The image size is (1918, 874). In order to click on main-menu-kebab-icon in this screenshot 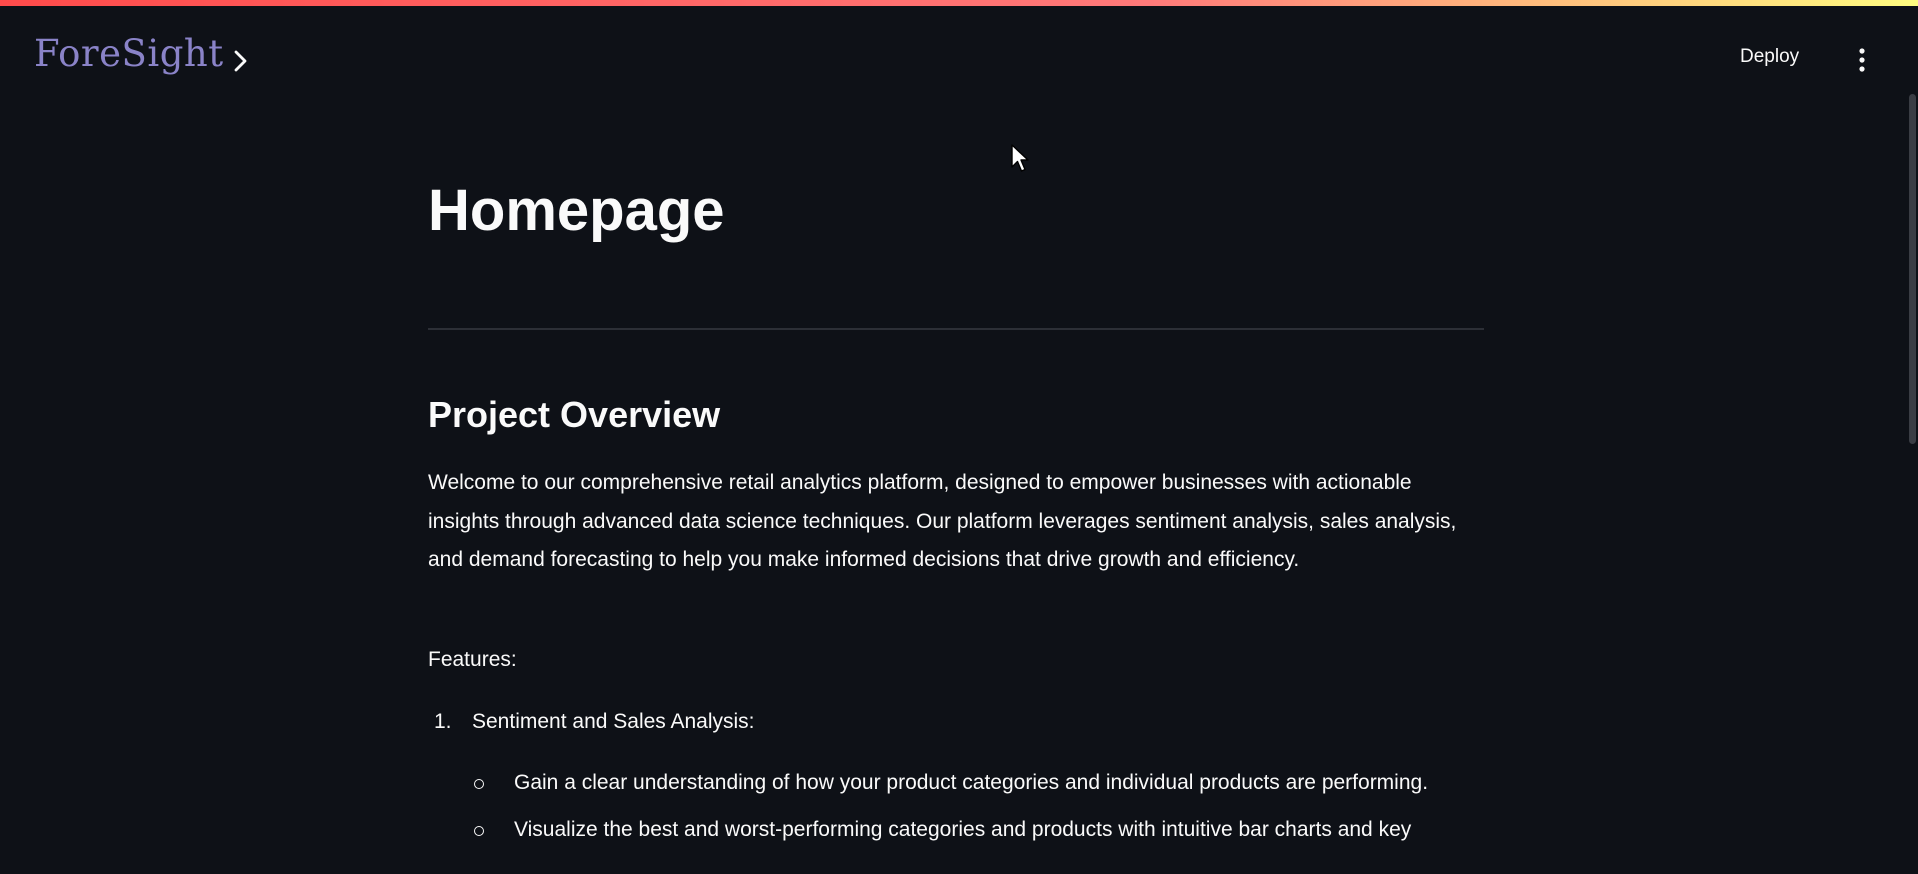, I will do `click(1862, 61)`.